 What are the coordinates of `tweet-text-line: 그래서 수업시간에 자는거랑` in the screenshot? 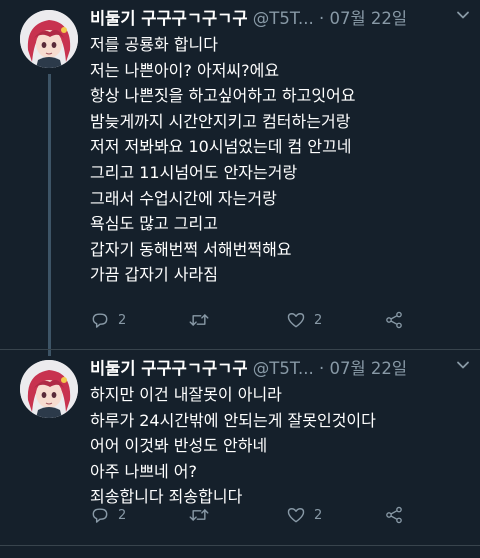 It's located at (183, 198).